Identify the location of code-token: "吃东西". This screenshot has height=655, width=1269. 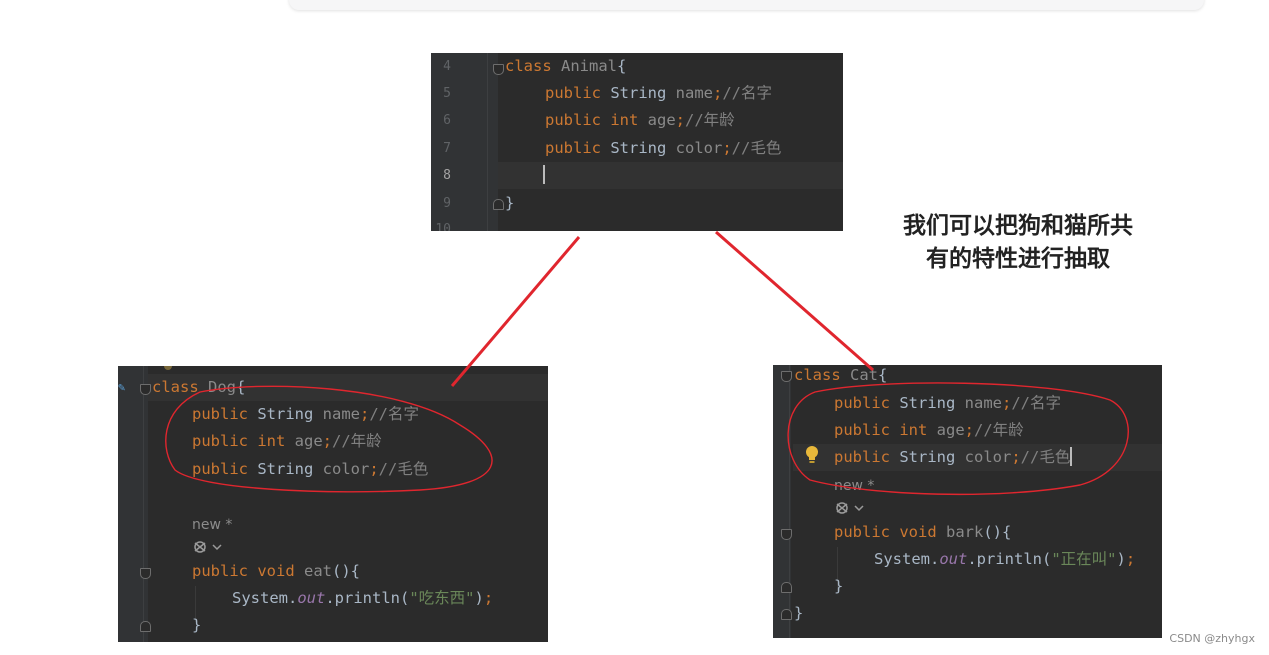
(442, 598).